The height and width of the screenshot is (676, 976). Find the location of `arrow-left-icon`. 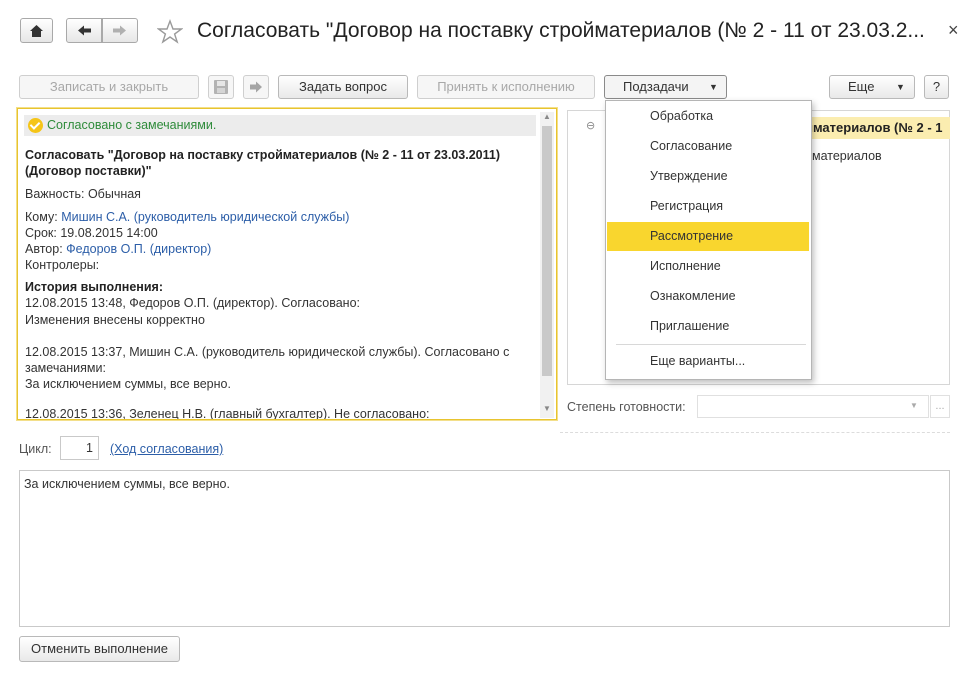

arrow-left-icon is located at coordinates (84, 30).